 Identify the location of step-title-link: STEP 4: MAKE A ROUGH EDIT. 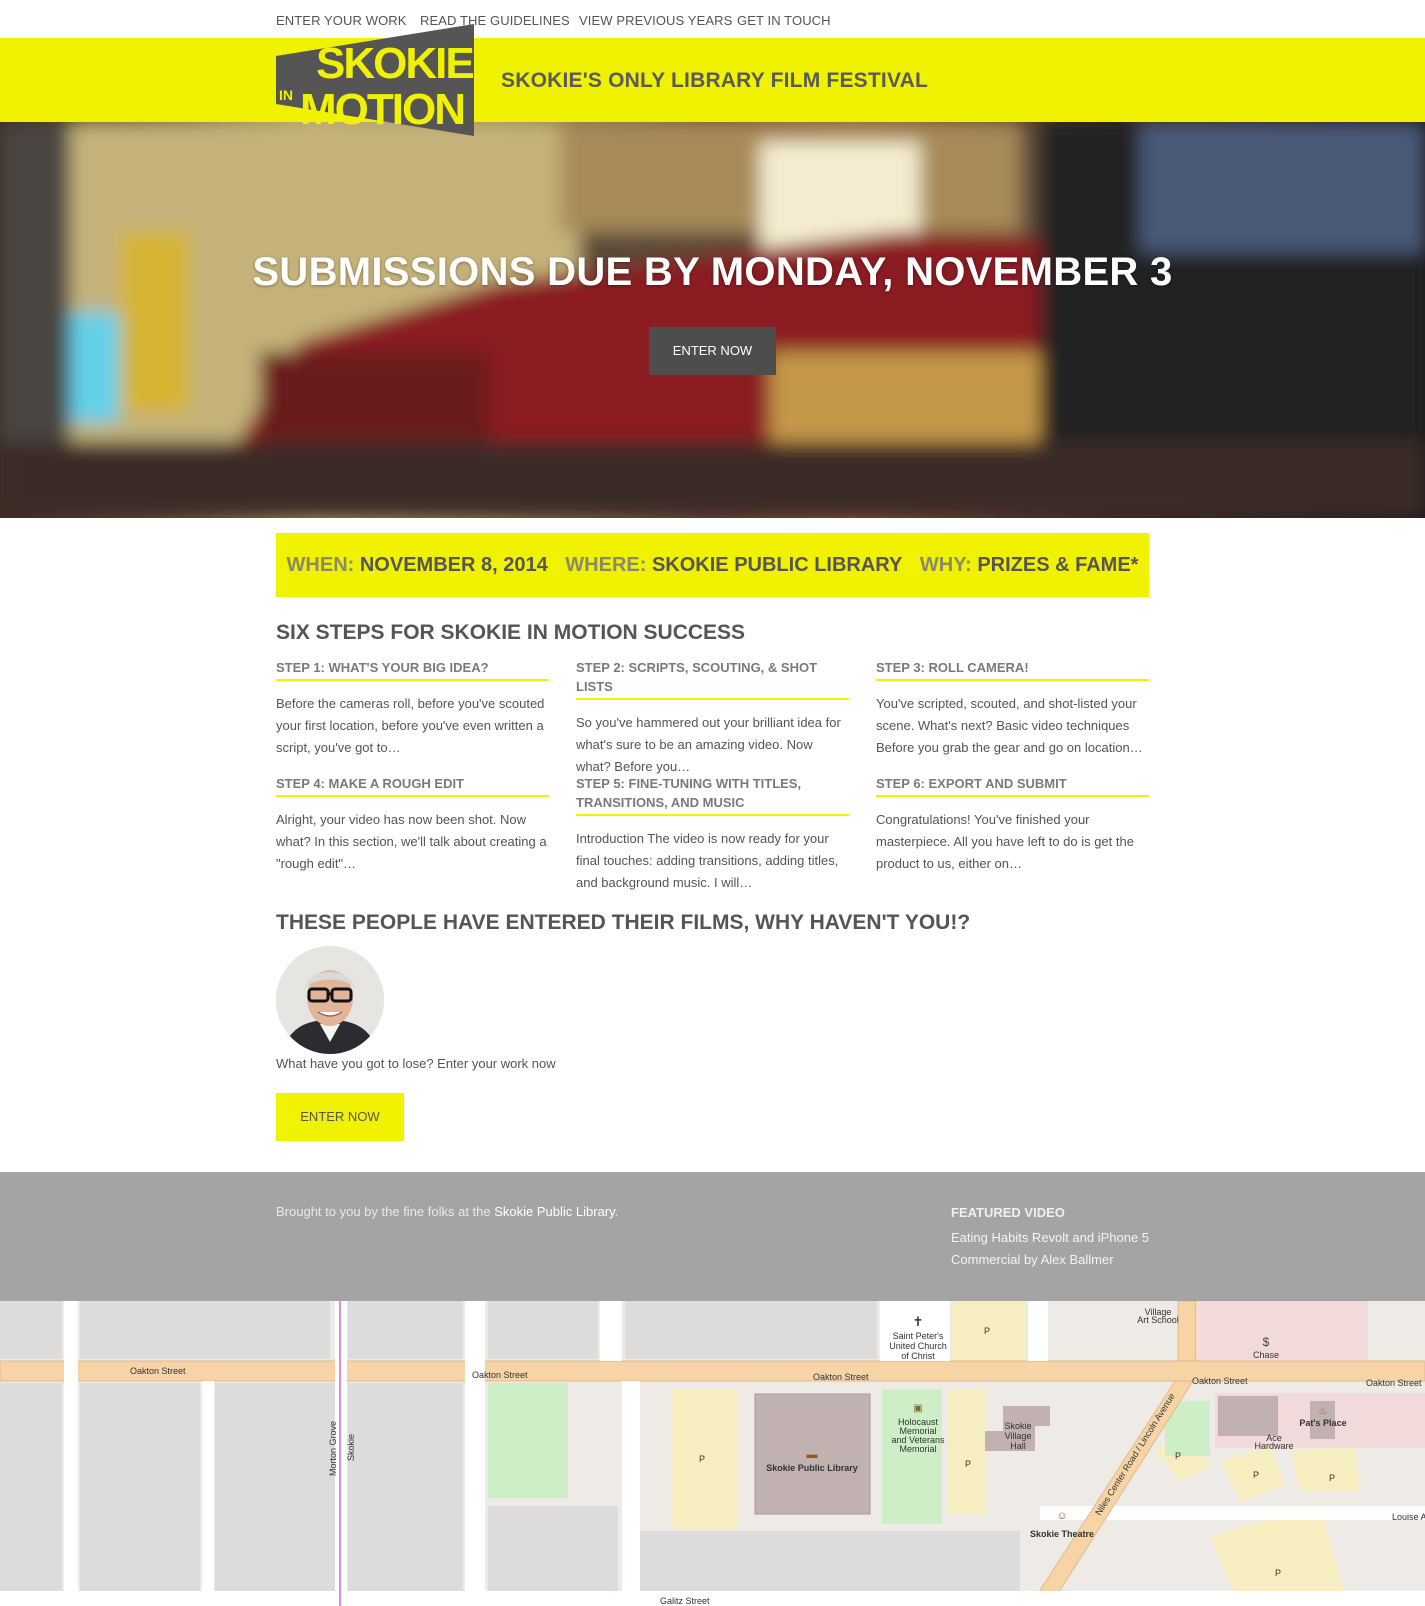
(370, 783).